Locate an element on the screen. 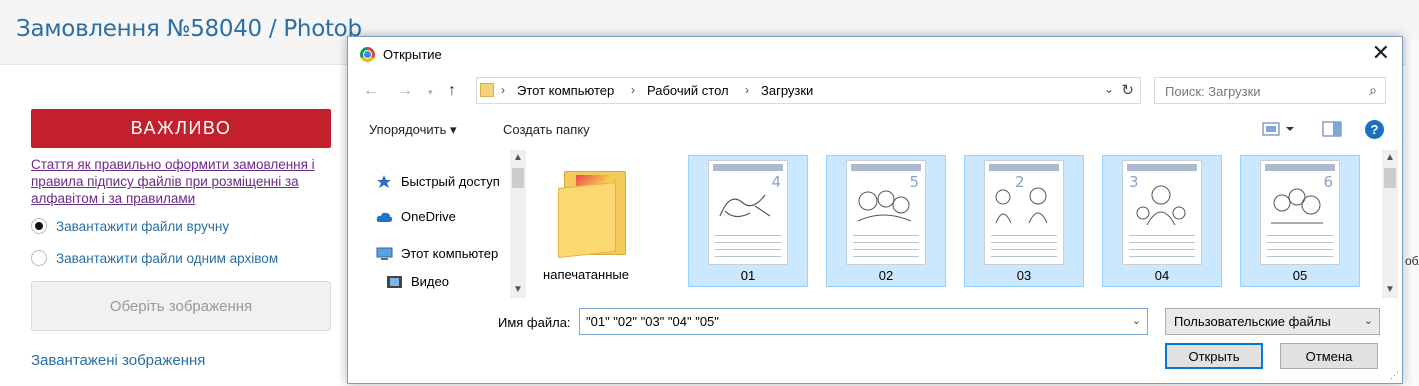 This screenshot has width=1419, height=386. right-edge-text: обл is located at coordinates (1412, 261).